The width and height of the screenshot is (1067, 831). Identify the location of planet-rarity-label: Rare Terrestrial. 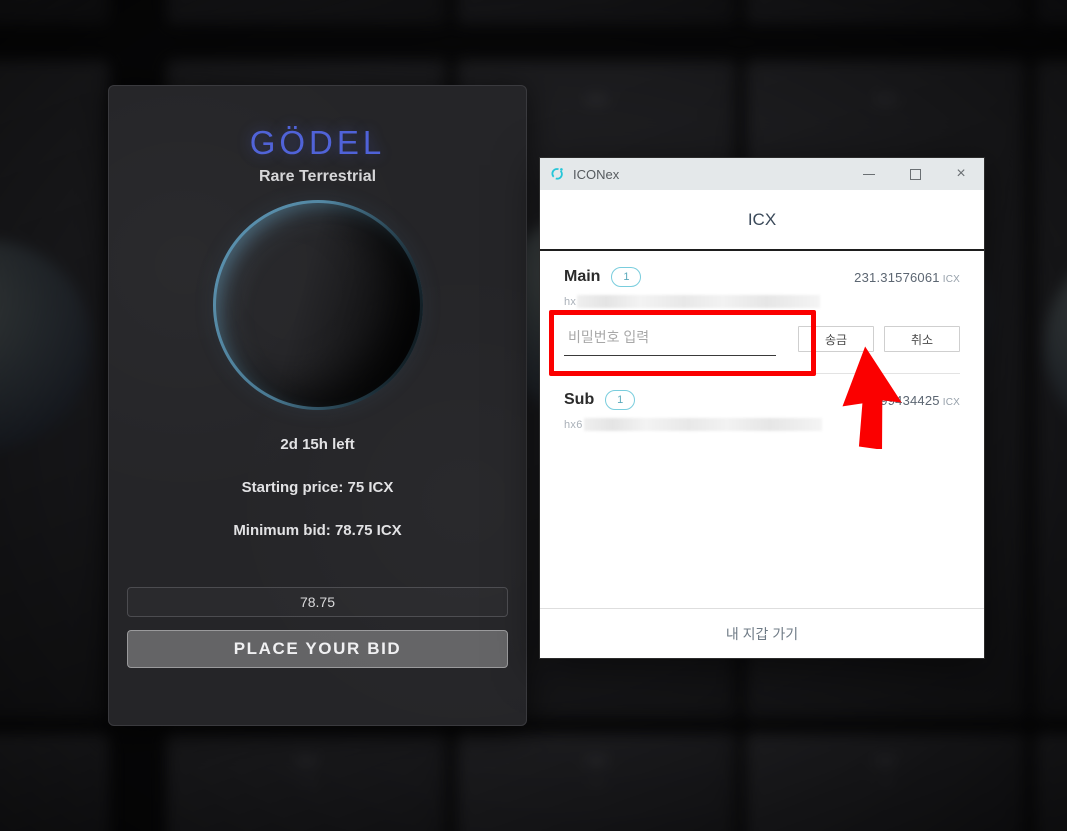
(317, 176).